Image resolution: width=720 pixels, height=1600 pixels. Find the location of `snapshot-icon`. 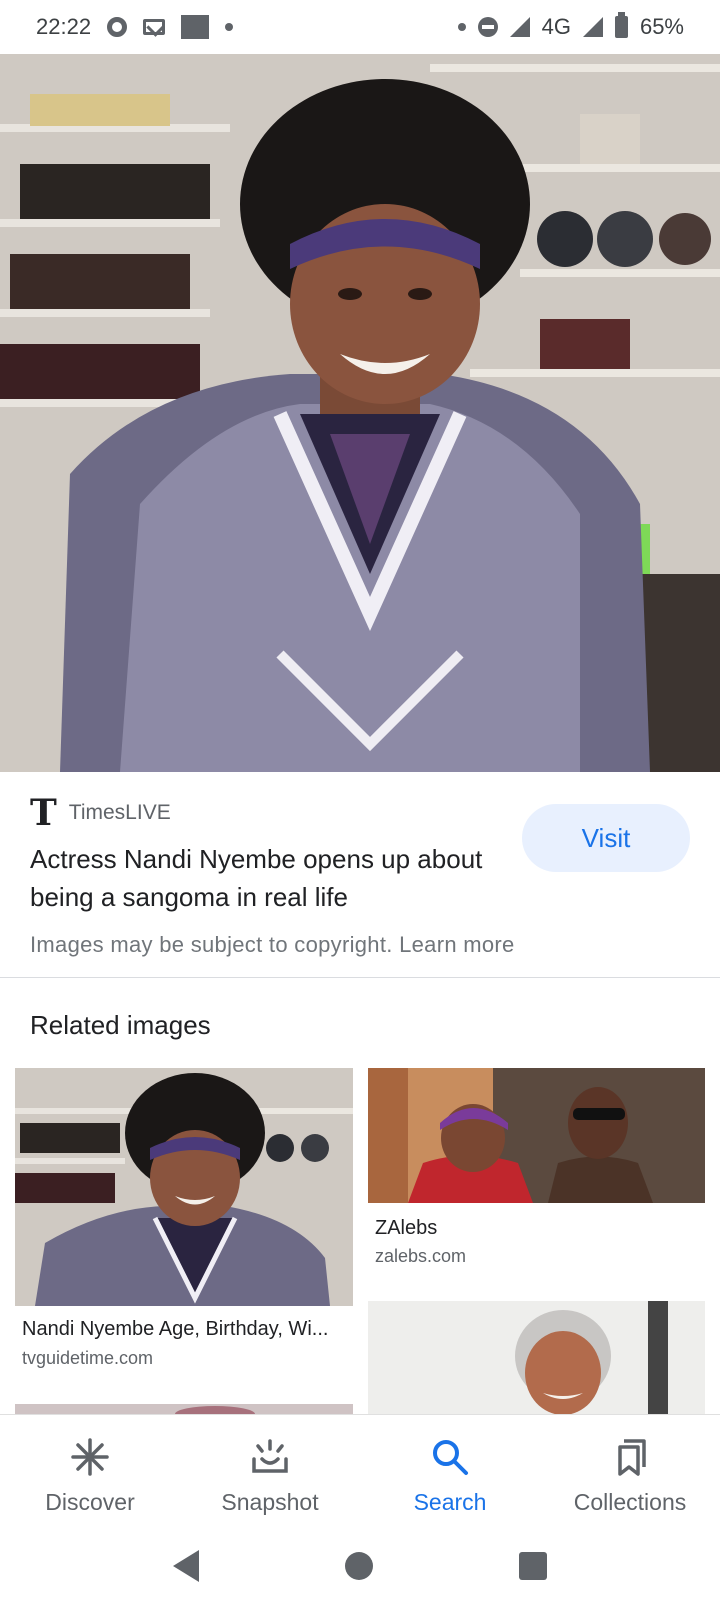

snapshot-icon is located at coordinates (270, 1457).